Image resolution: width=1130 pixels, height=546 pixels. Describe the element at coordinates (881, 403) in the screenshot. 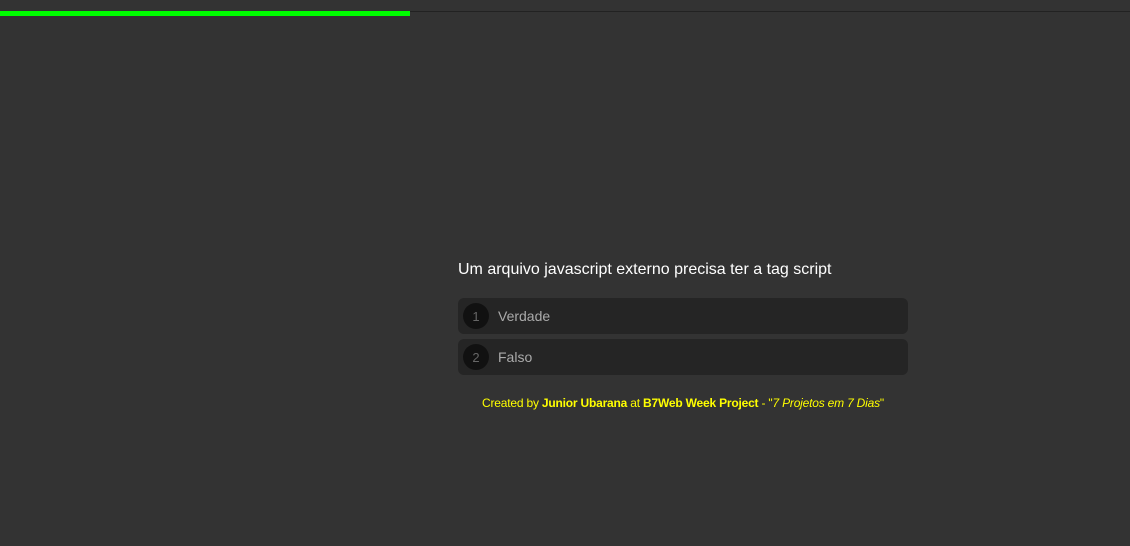

I see `footer-close-quote: "` at that location.